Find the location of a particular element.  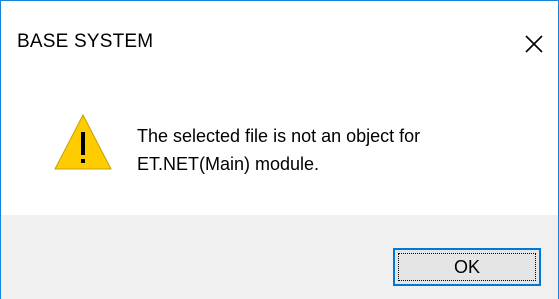

dialog-title: BASE SYSTEM is located at coordinates (85, 41).